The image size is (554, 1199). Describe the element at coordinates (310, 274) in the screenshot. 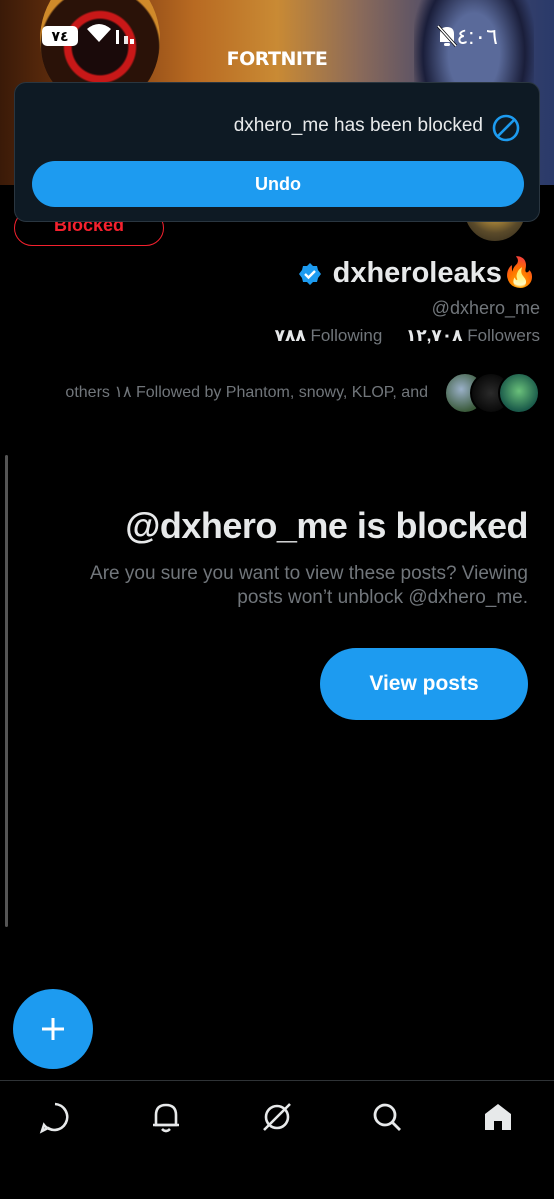

I see `verified-badge-icon` at that location.